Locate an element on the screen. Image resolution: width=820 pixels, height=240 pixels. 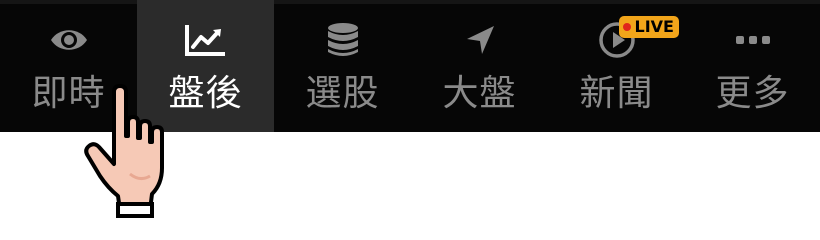
tab-label: 新聞 is located at coordinates (616, 93).